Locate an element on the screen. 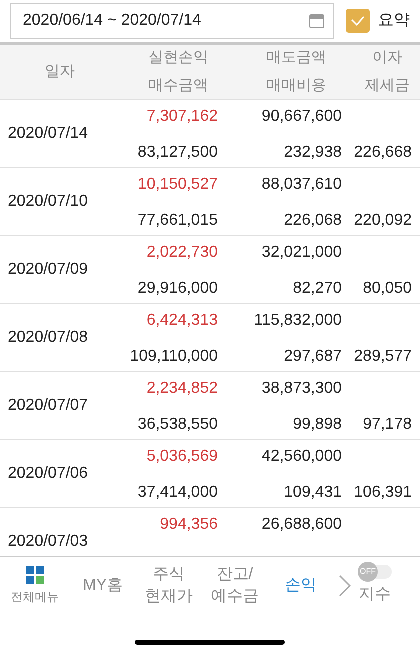 The width and height of the screenshot is (420, 653). date-range-field: 2020/06/14 ~ 2020/07/14 is located at coordinates (172, 21).